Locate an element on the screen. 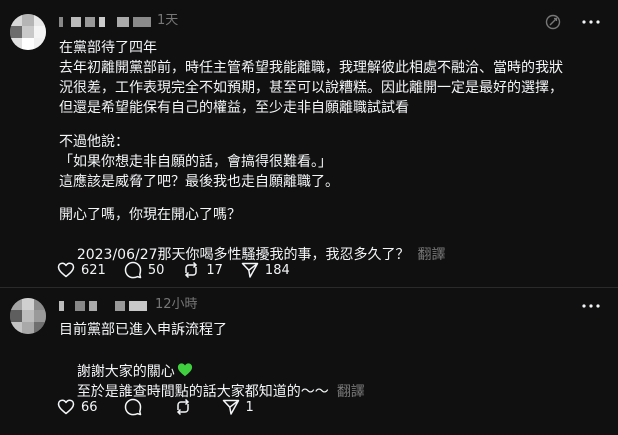  threads-edit-icon is located at coordinates (553, 22).